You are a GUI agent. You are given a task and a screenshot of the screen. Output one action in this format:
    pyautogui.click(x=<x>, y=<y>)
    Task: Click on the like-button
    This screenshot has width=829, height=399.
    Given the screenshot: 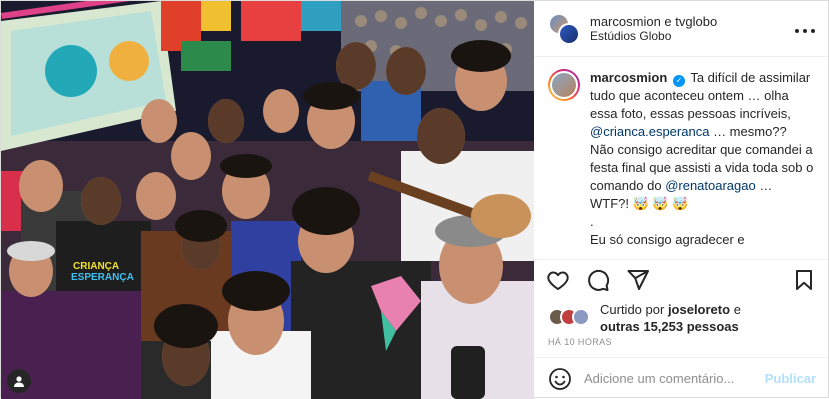 What is the action you would take?
    pyautogui.click(x=558, y=280)
    